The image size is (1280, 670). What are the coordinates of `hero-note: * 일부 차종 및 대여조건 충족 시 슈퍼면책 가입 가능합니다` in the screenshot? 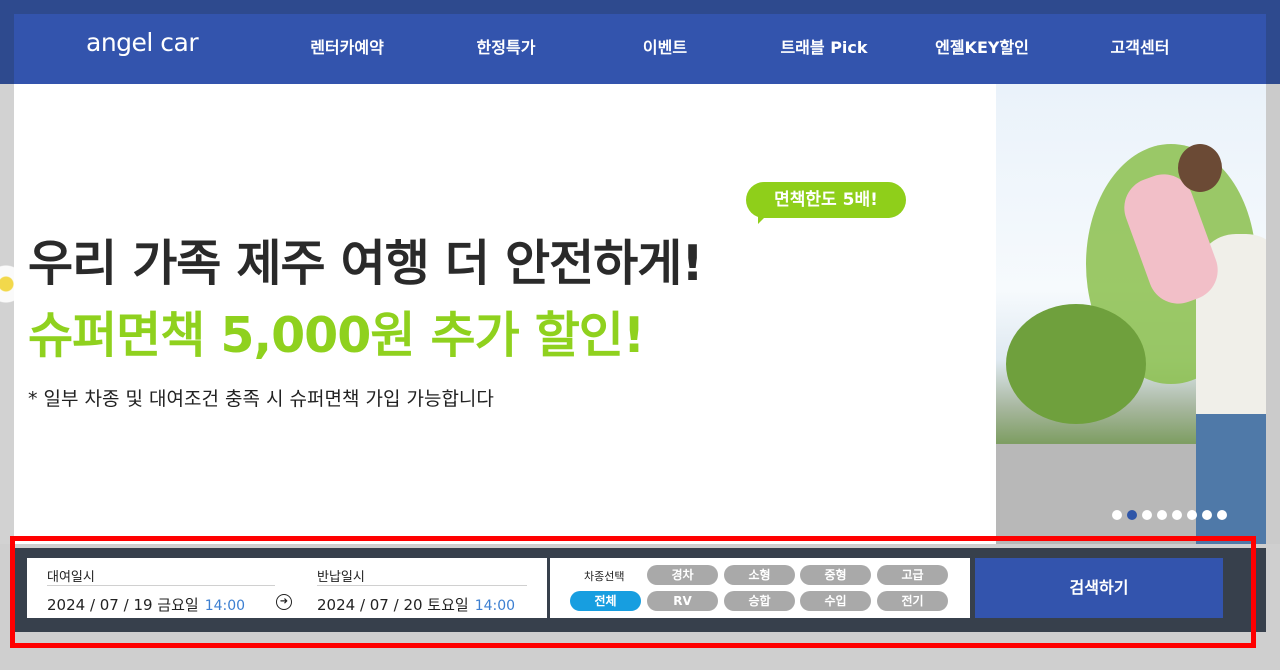 It's located at (261, 399).